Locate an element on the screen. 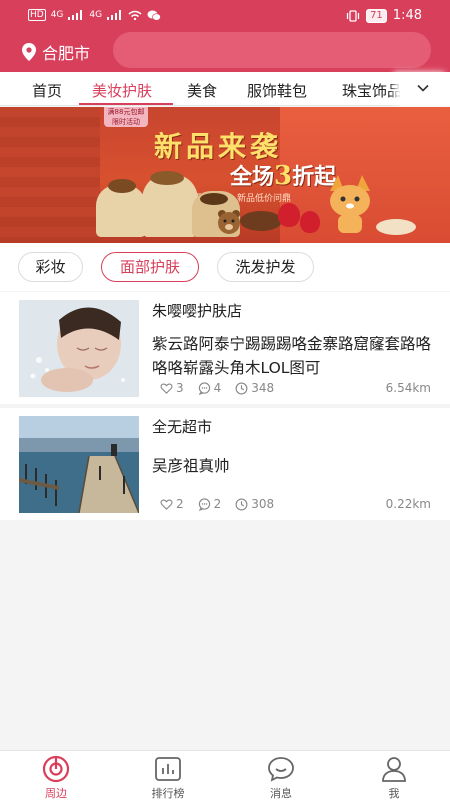 The height and width of the screenshot is (800, 450). shop-name: 朱嘤嘤护肤店 is located at coordinates (197, 311).